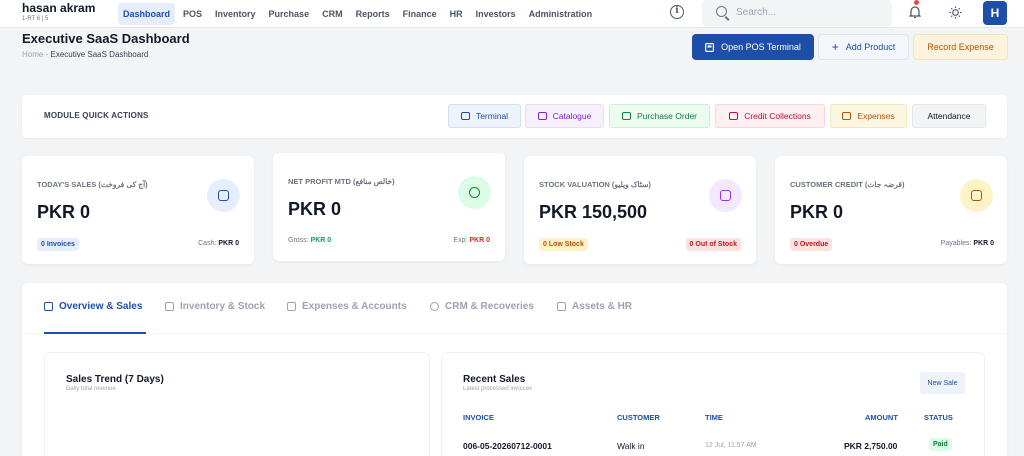 The image size is (1024, 456). What do you see at coordinates (207, 243) in the screenshot?
I see `cash-label: Cash:` at bounding box center [207, 243].